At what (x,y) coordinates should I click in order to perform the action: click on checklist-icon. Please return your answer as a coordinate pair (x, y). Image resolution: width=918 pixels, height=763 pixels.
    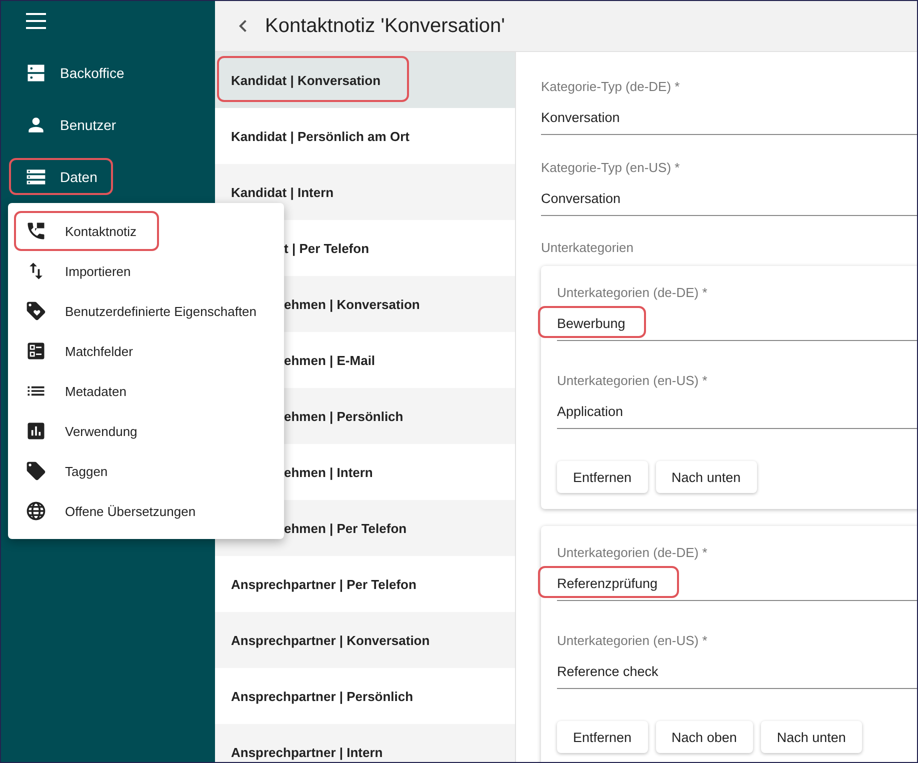
    Looking at the image, I should click on (36, 351).